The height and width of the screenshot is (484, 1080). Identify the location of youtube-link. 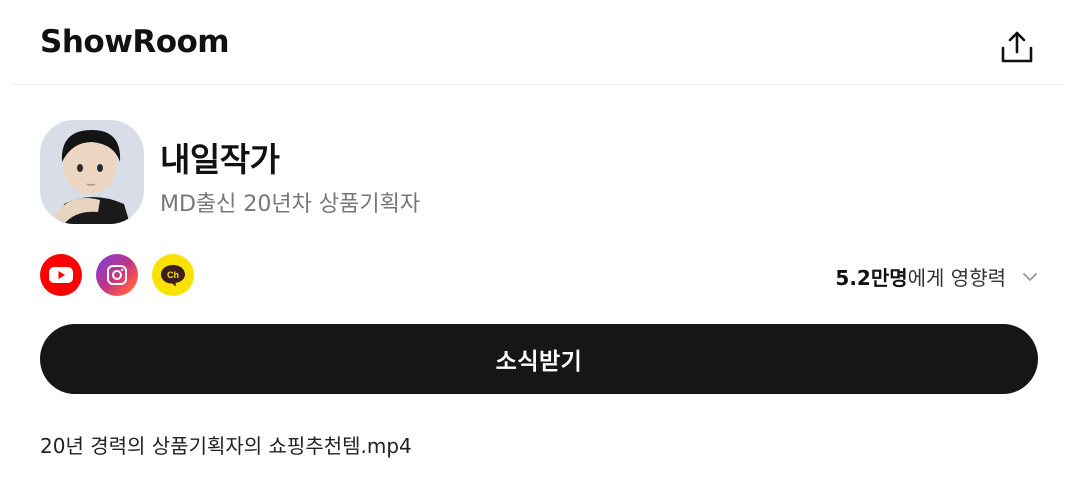
(61, 275).